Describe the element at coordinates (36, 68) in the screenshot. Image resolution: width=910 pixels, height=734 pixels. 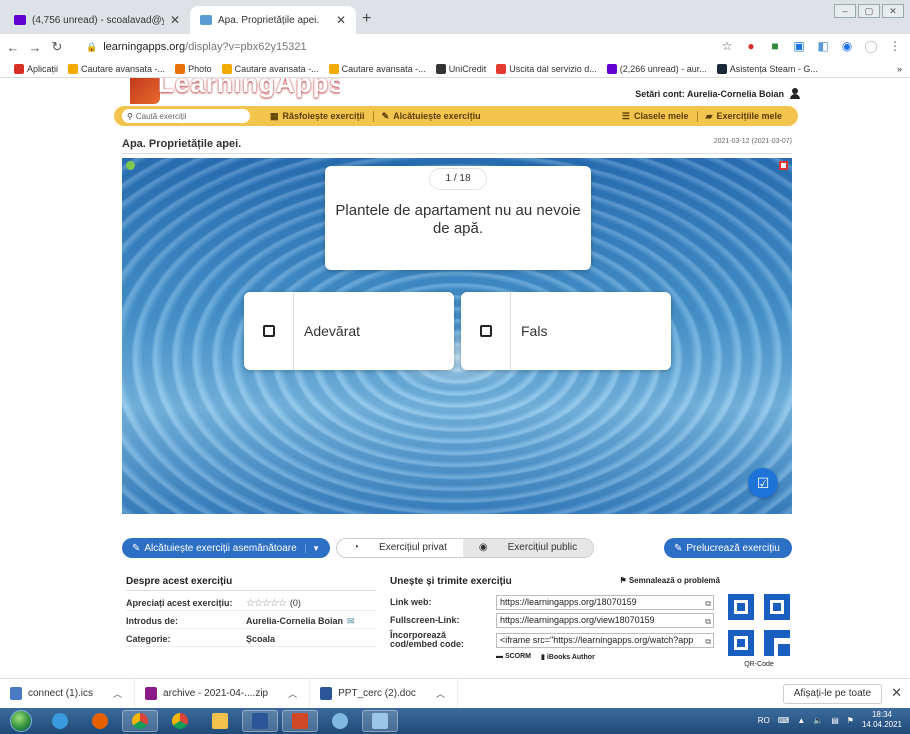
I see `bookmark-apps: Aplicații` at that location.